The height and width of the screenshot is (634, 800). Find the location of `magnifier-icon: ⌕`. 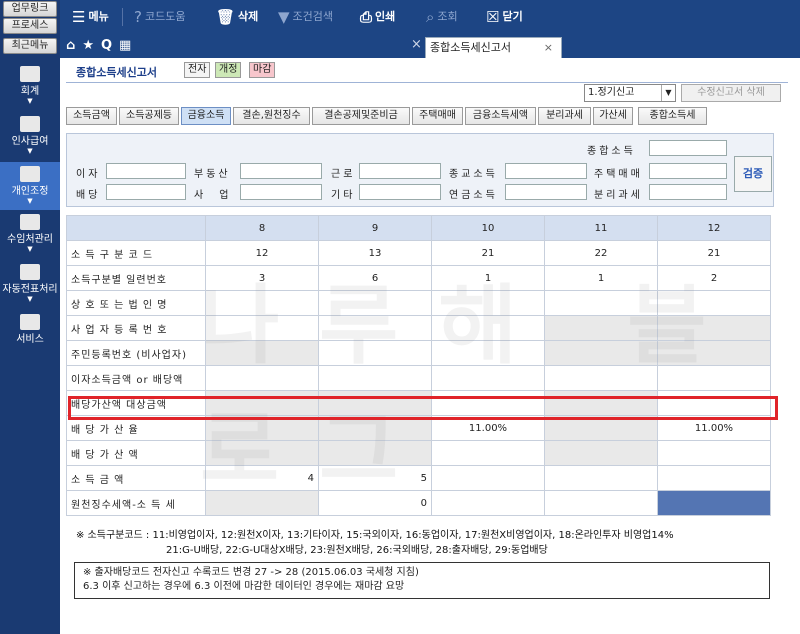

magnifier-icon: ⌕ is located at coordinates (430, 17).